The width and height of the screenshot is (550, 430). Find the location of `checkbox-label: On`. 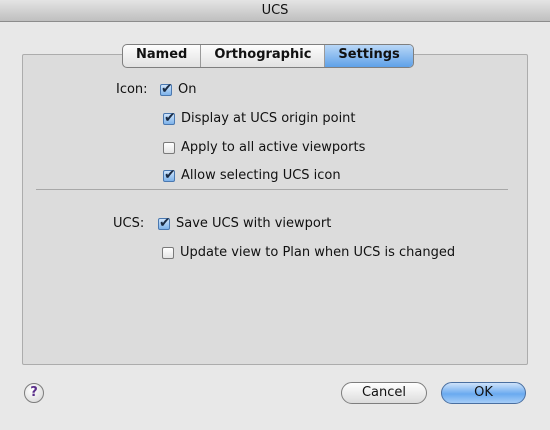

checkbox-label: On is located at coordinates (187, 89).